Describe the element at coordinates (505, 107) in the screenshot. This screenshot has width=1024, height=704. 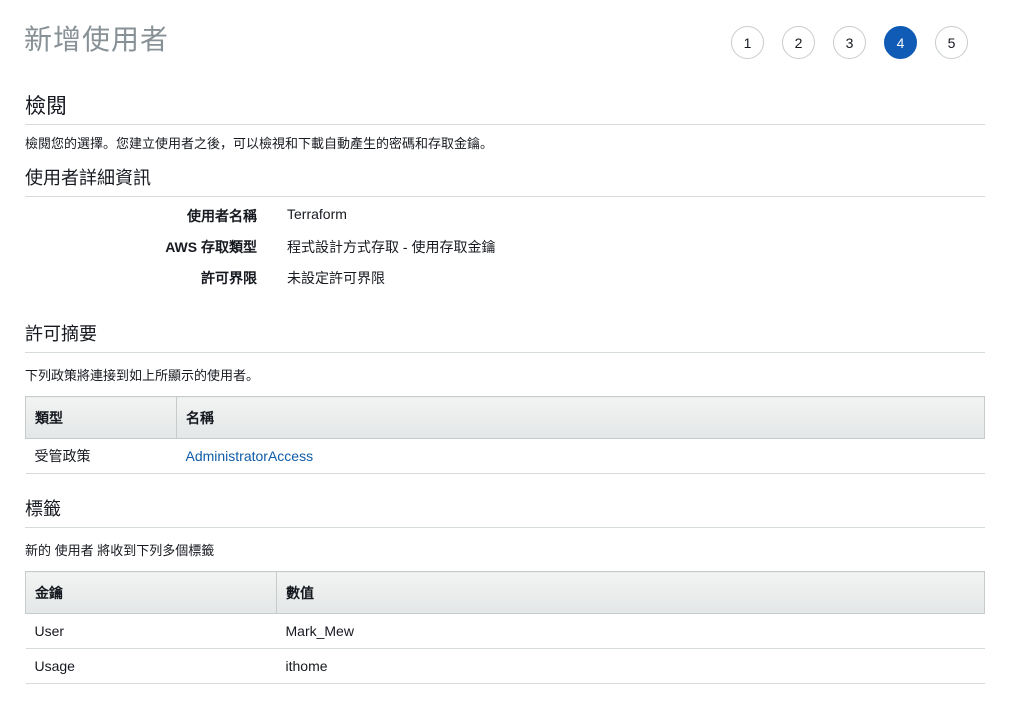
I see `review-heading: 檢閱` at that location.